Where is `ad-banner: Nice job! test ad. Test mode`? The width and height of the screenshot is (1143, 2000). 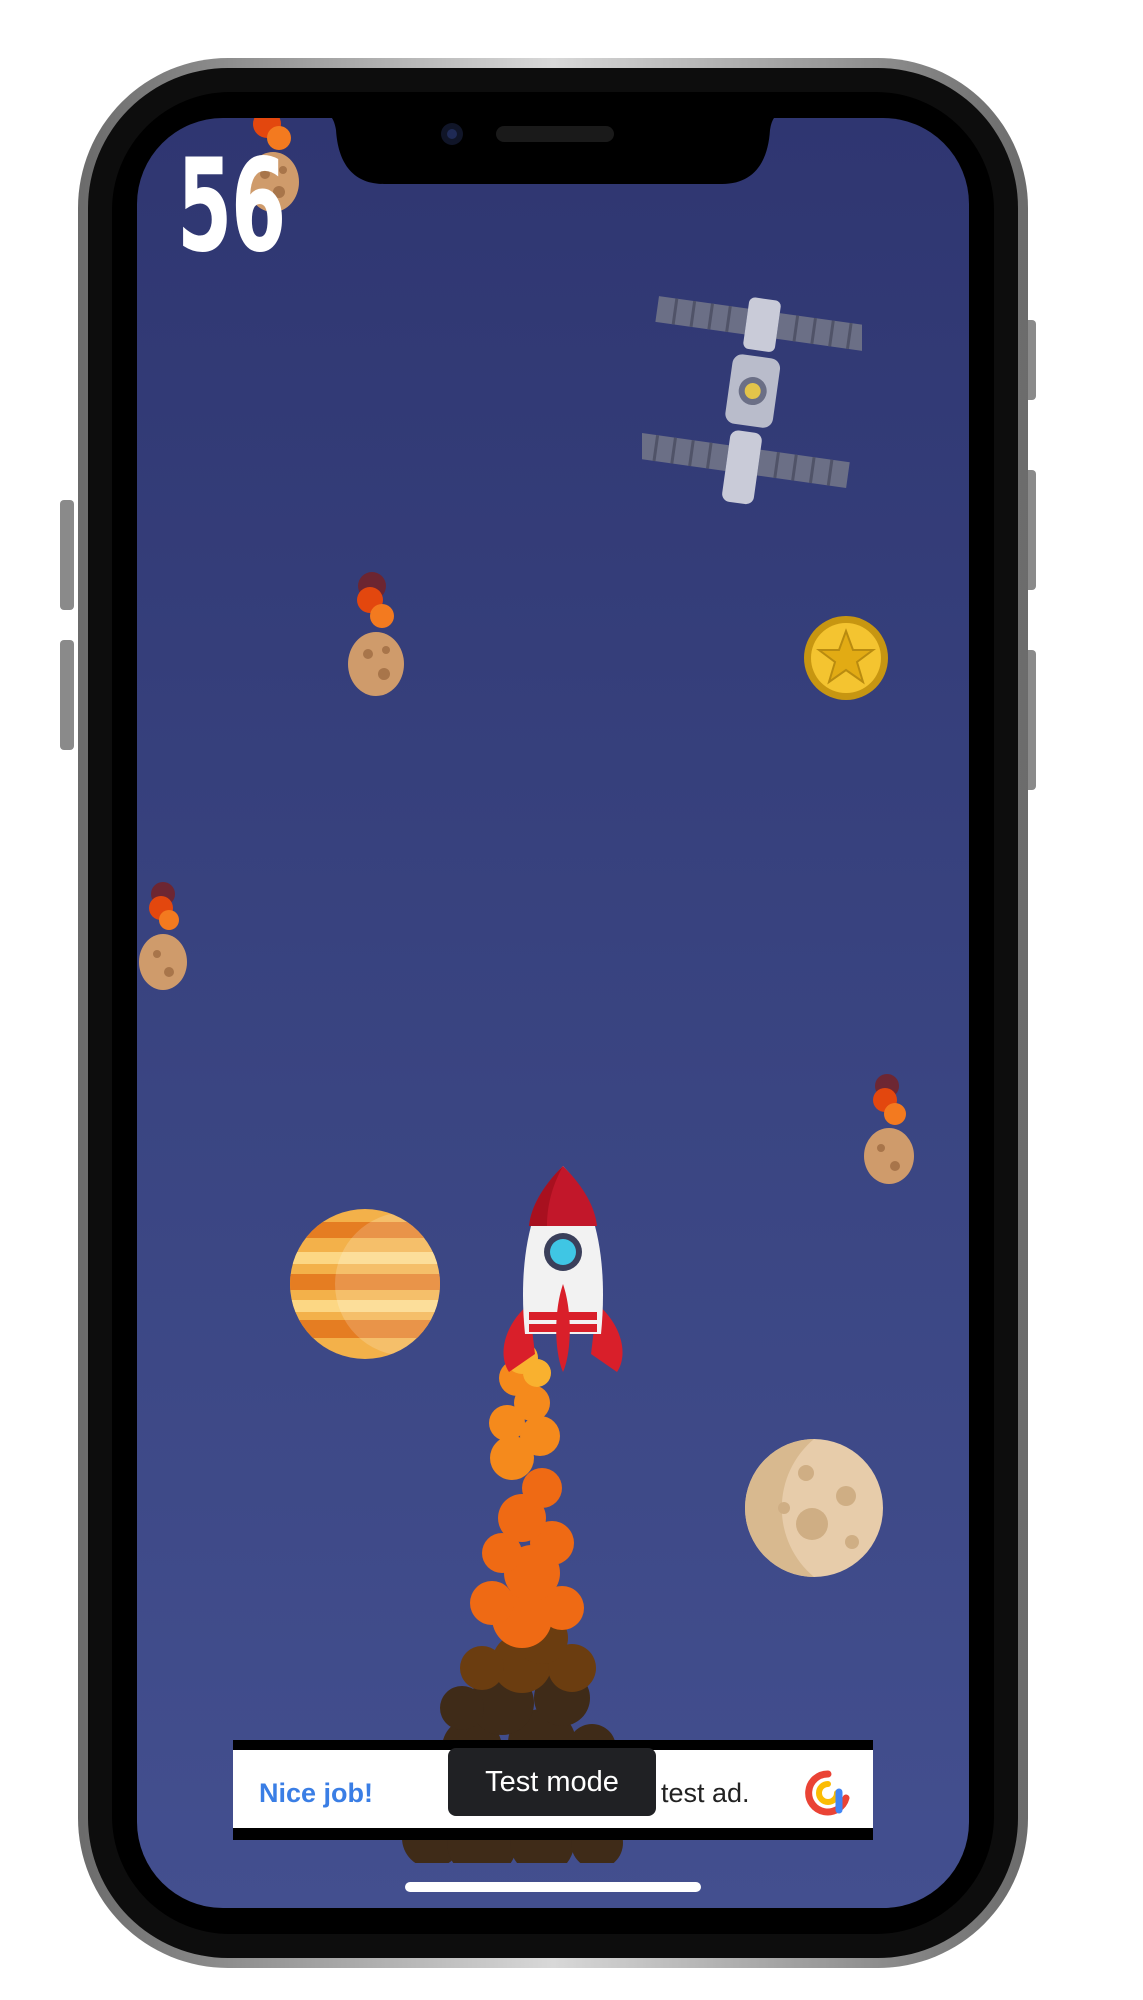
ad-banner: Nice job! test ad. Test mode is located at coordinates (553, 1790).